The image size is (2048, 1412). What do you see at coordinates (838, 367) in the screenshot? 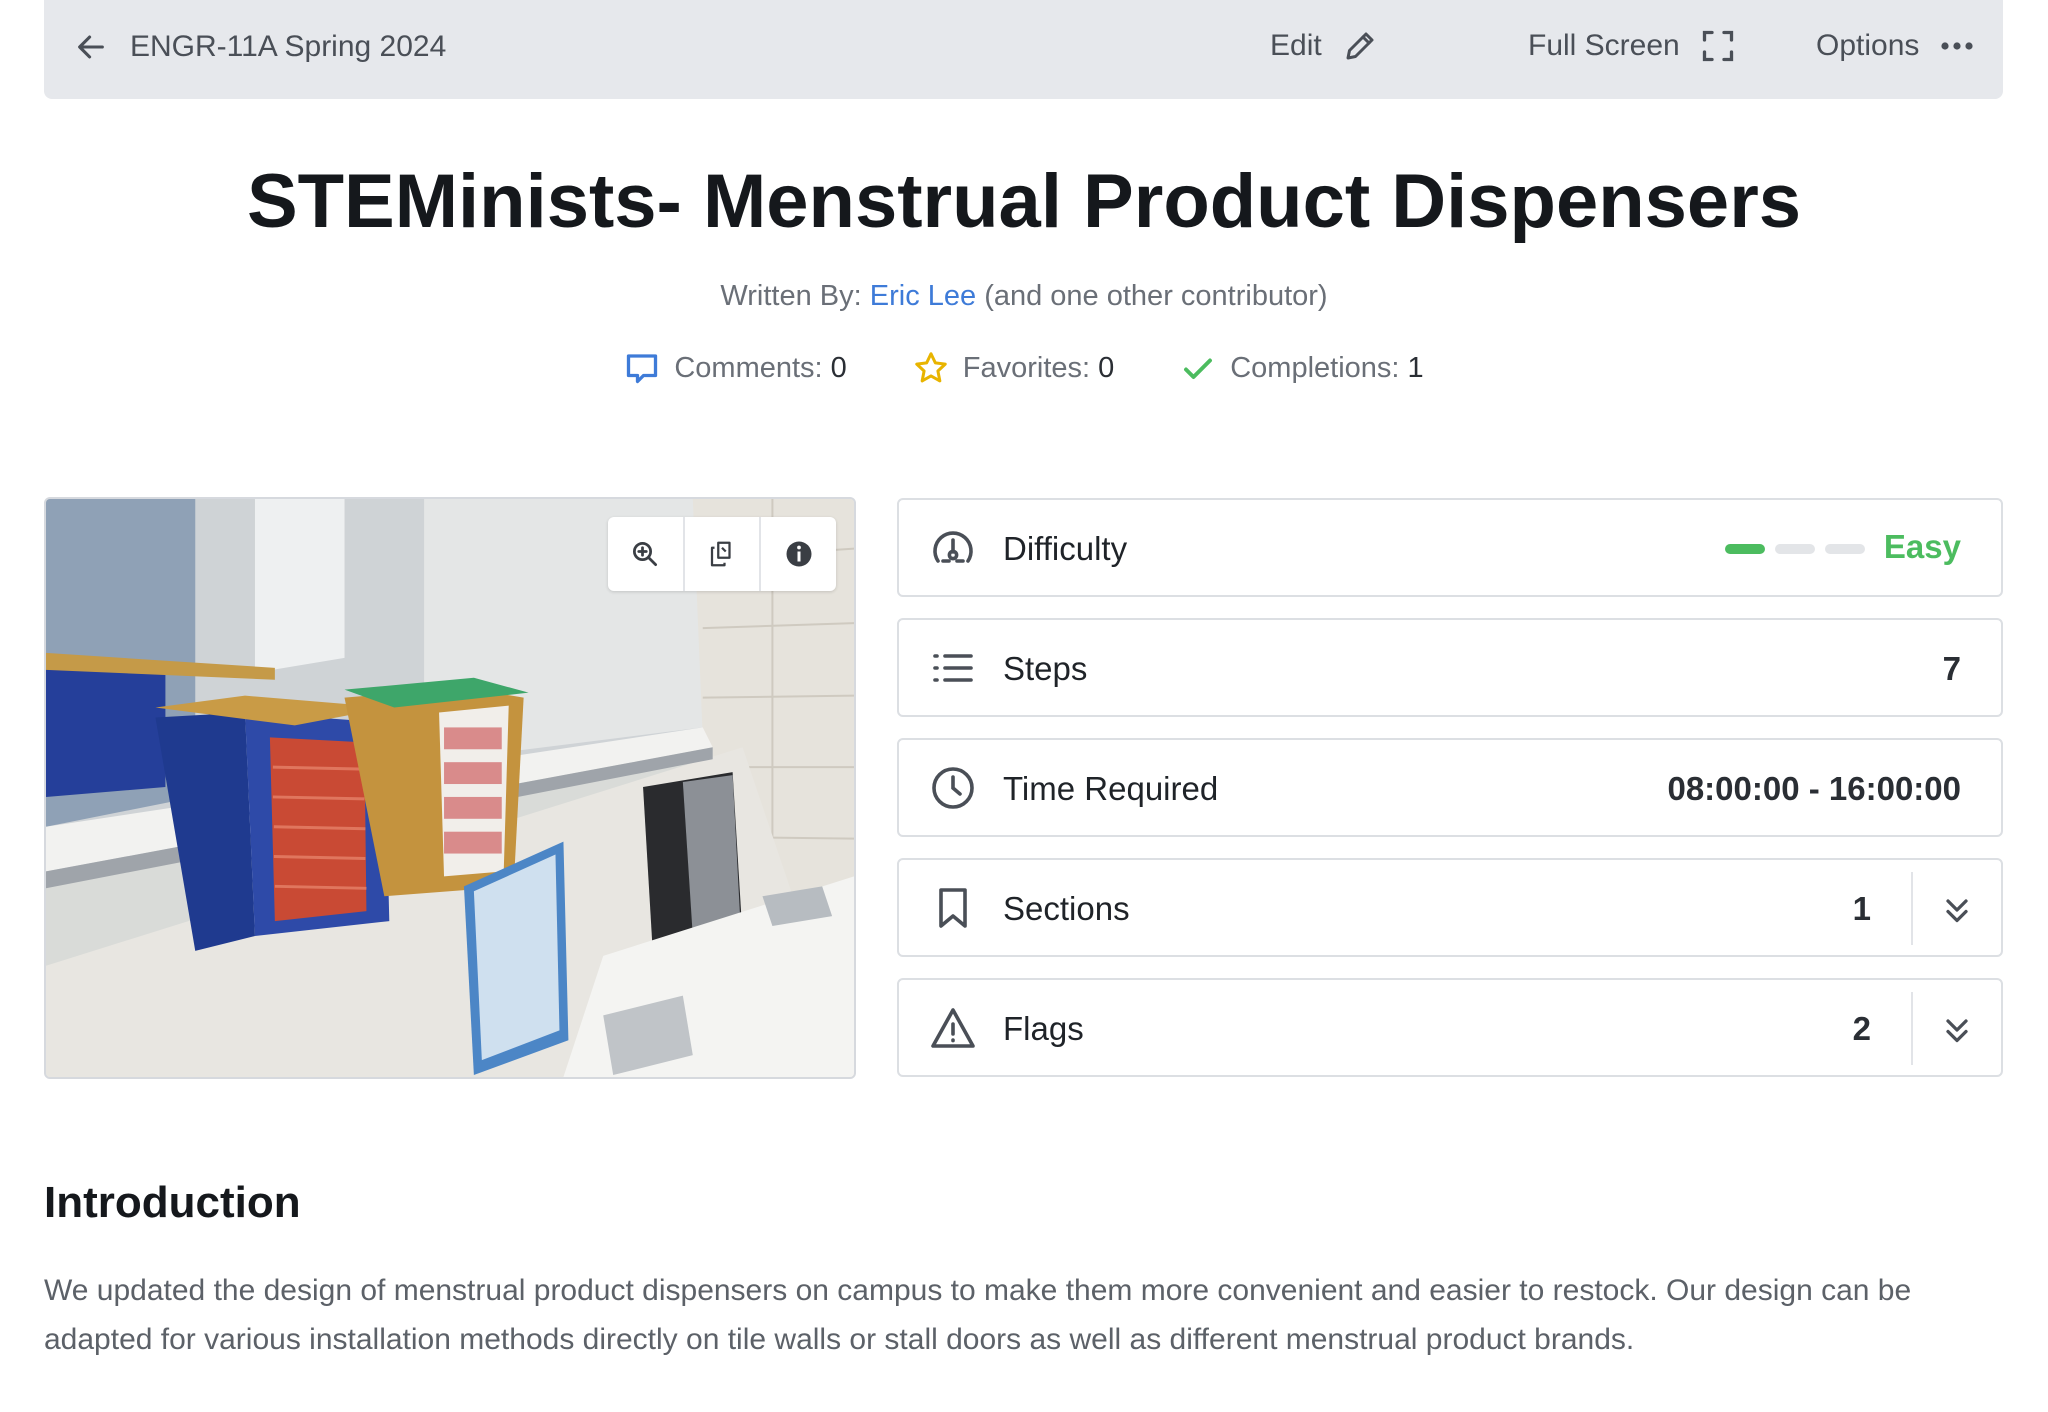
I see `comments-count: 0` at bounding box center [838, 367].